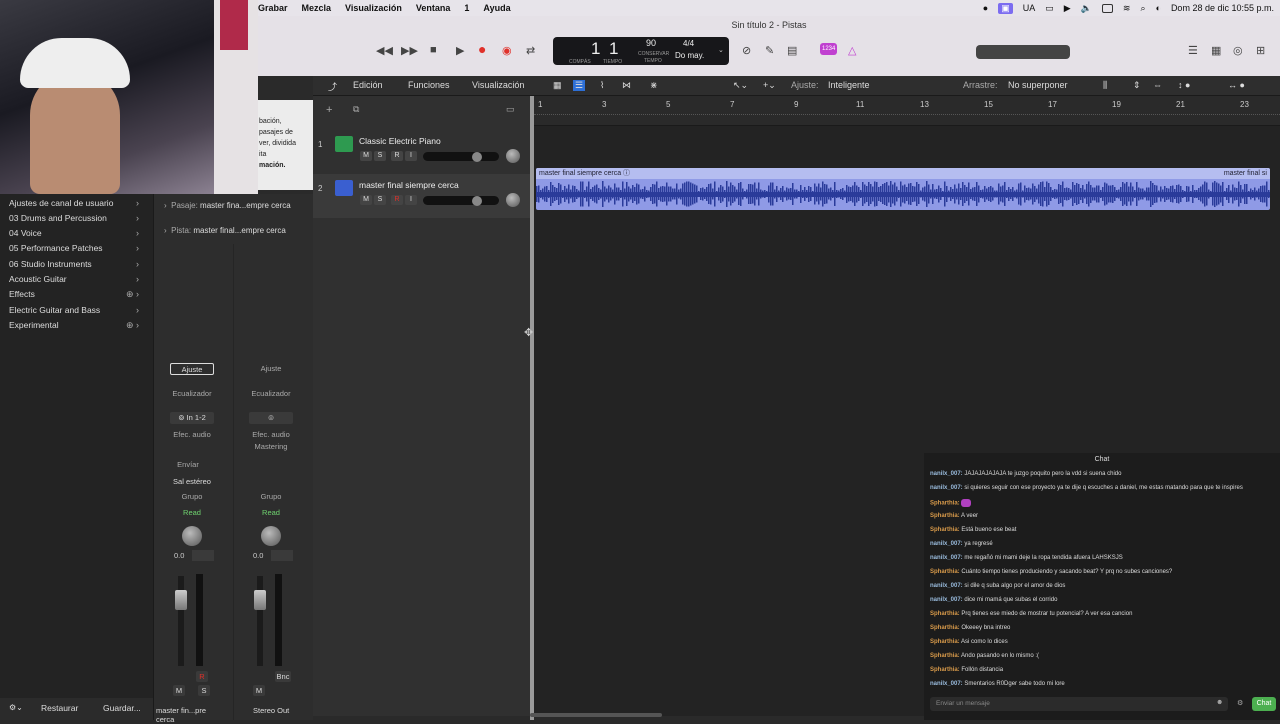 Image resolution: width=1280 pixels, height=724 pixels. What do you see at coordinates (579, 85) in the screenshot?
I see `list-icon: ☰` at bounding box center [579, 85].